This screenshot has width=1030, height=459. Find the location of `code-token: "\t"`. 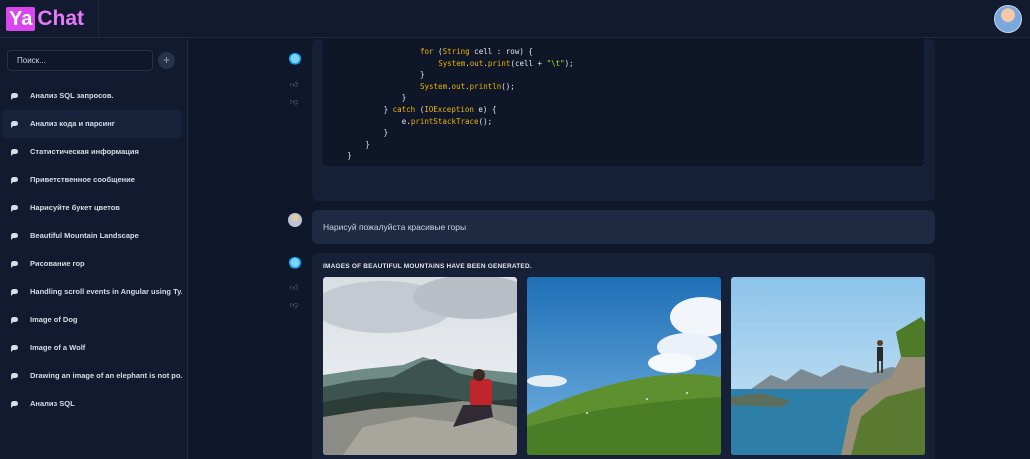

code-token: "\t" is located at coordinates (555, 63).